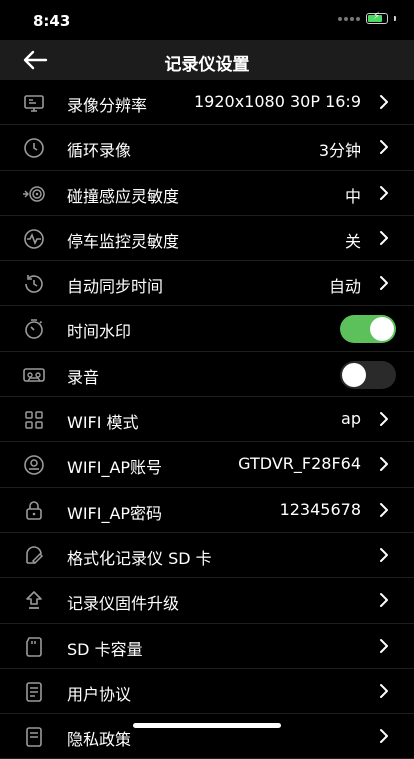 Image resolution: width=414 pixels, height=759 pixels. I want to click on home-indicator, so click(207, 725).